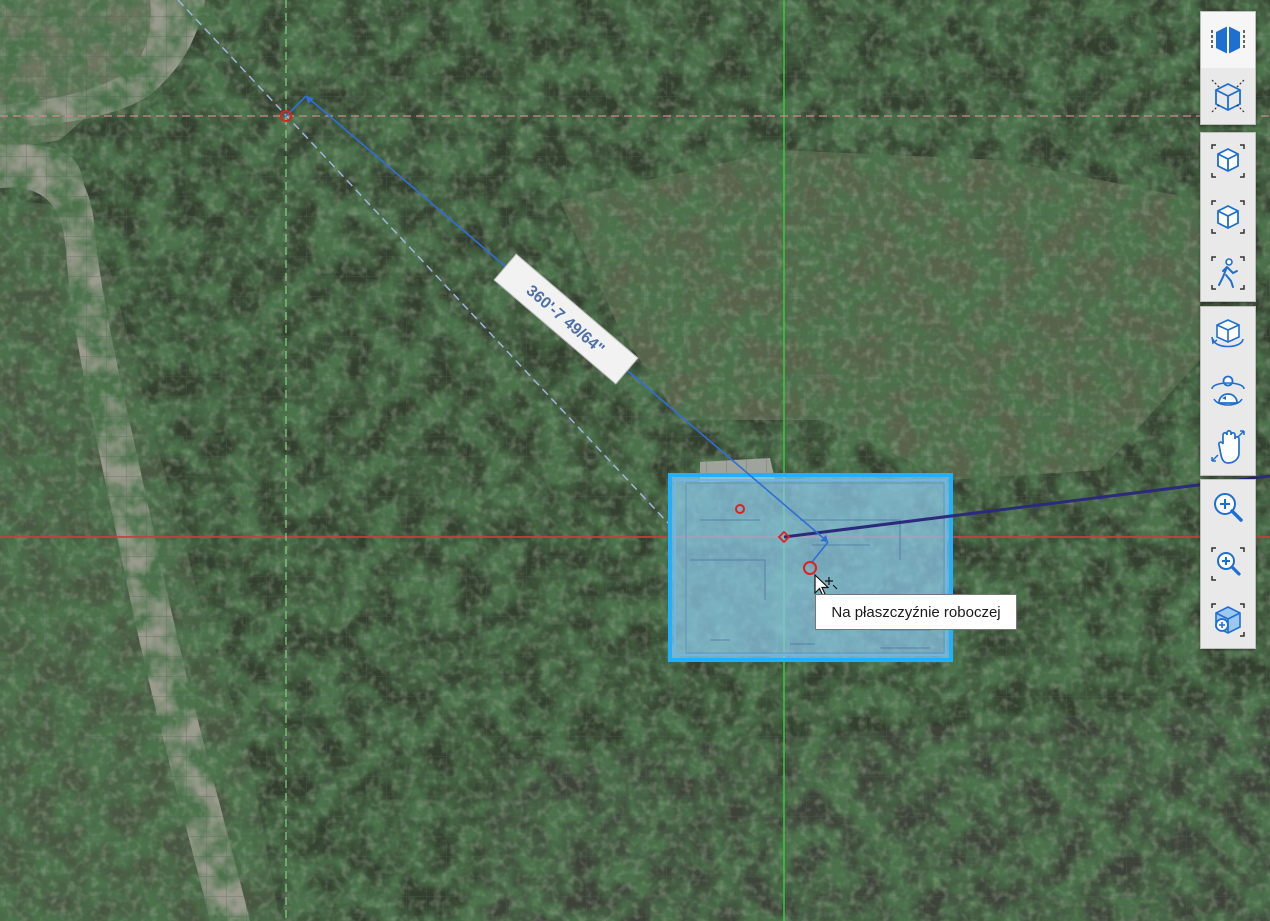 This screenshot has height=921, width=1270. I want to click on 3d-view-icon, so click(1228, 96).